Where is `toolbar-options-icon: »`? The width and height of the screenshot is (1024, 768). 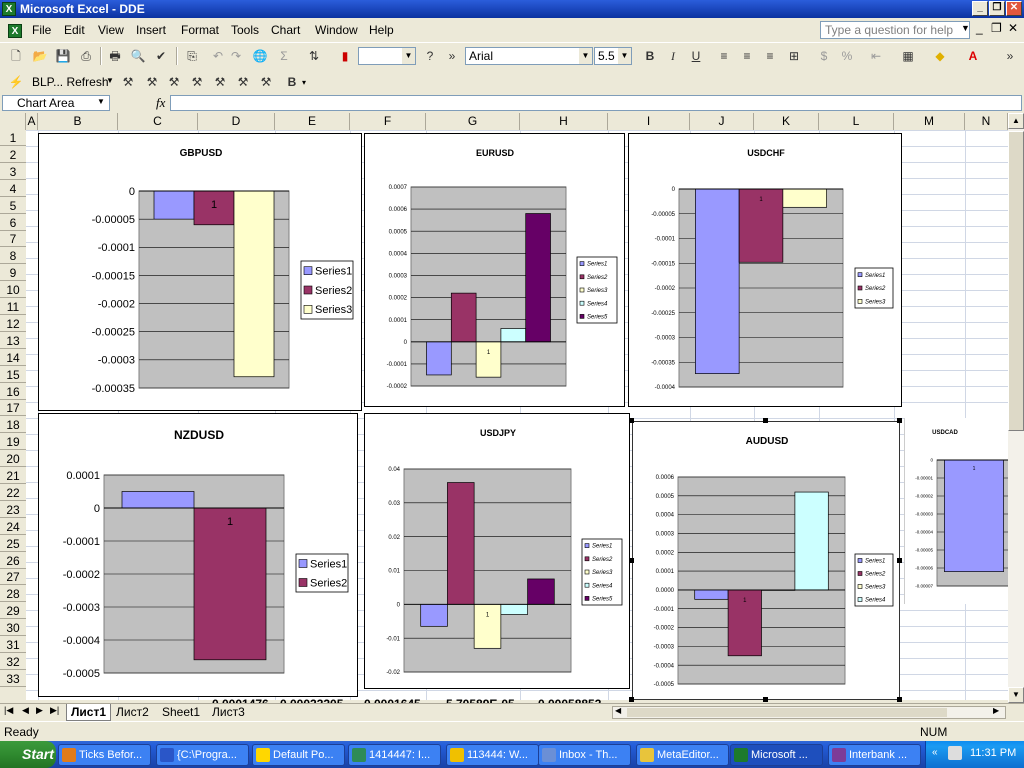 toolbar-options-icon: » is located at coordinates (452, 56).